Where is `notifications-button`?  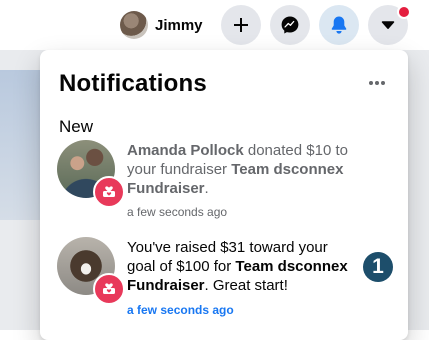 notifications-button is located at coordinates (339, 25).